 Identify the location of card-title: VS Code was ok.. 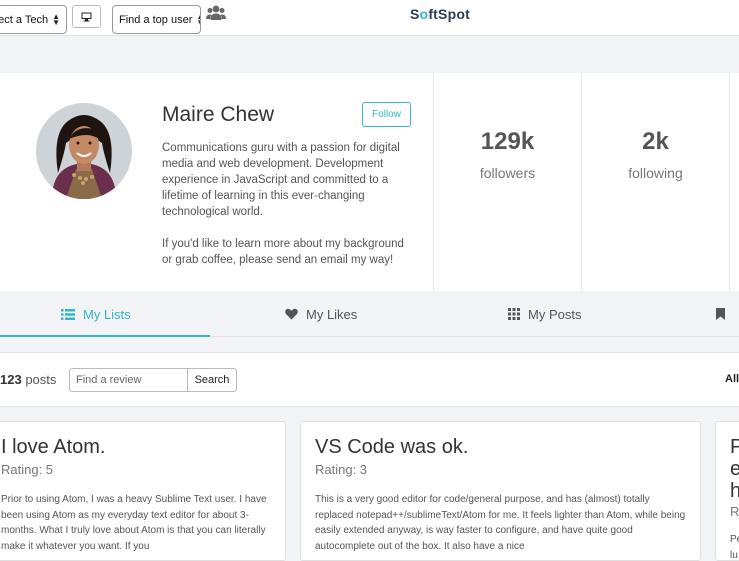
(392, 447).